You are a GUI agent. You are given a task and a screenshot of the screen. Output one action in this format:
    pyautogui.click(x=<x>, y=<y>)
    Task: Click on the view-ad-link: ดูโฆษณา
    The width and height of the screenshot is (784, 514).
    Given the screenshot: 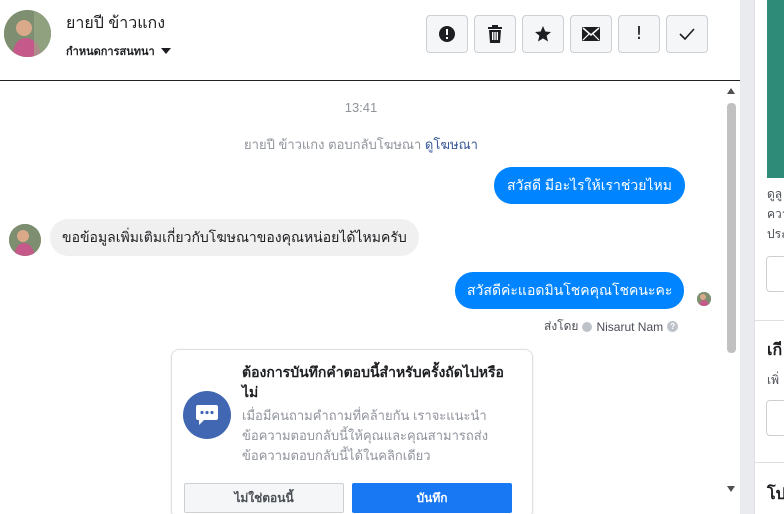 What is the action you would take?
    pyautogui.click(x=451, y=144)
    